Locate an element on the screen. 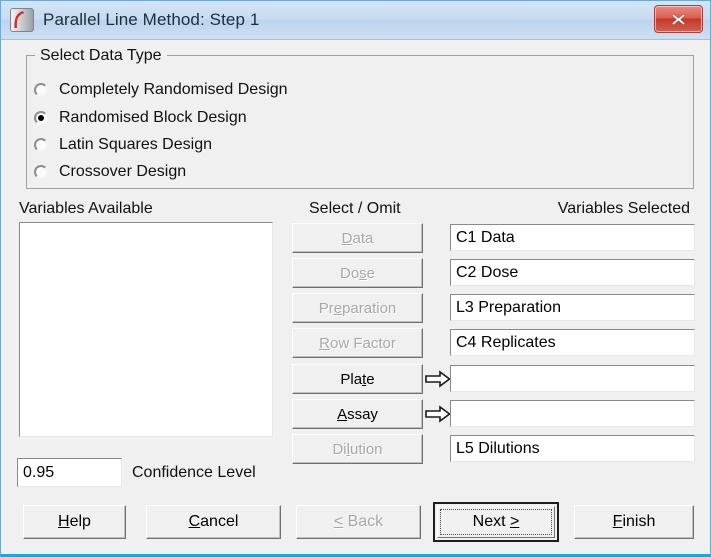 This screenshot has height=557, width=711. radio-latin-squares-design: Latin Squares Design is located at coordinates (123, 145).